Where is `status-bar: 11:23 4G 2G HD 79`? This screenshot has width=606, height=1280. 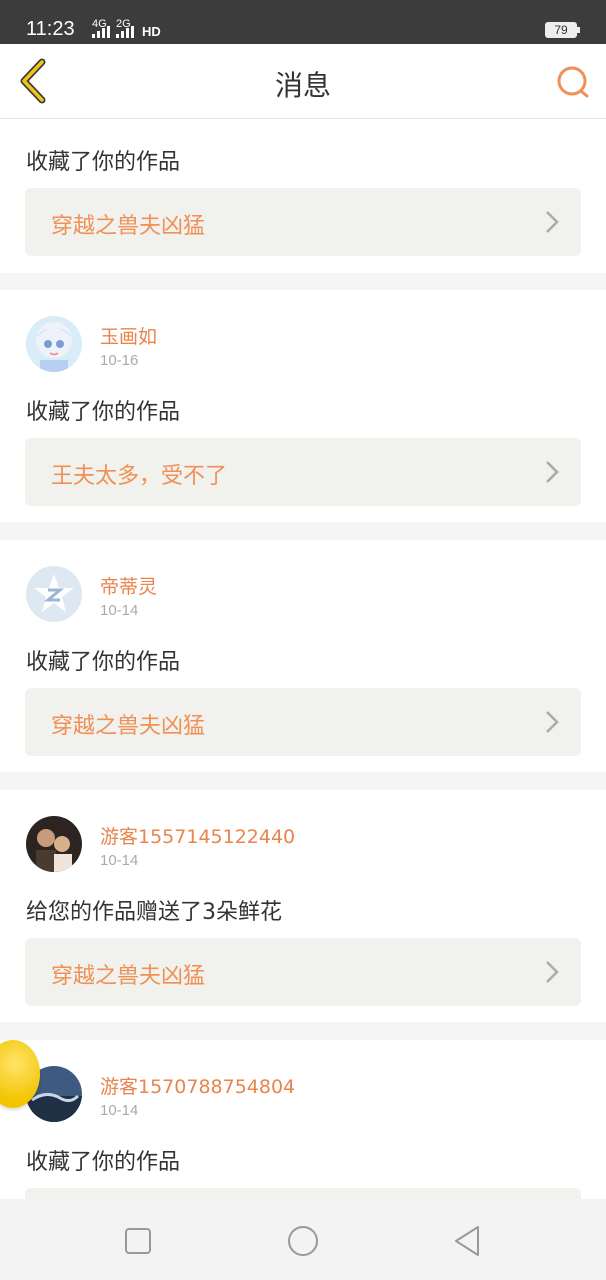
status-bar: 11:23 4G 2G HD 79 is located at coordinates (303, 22).